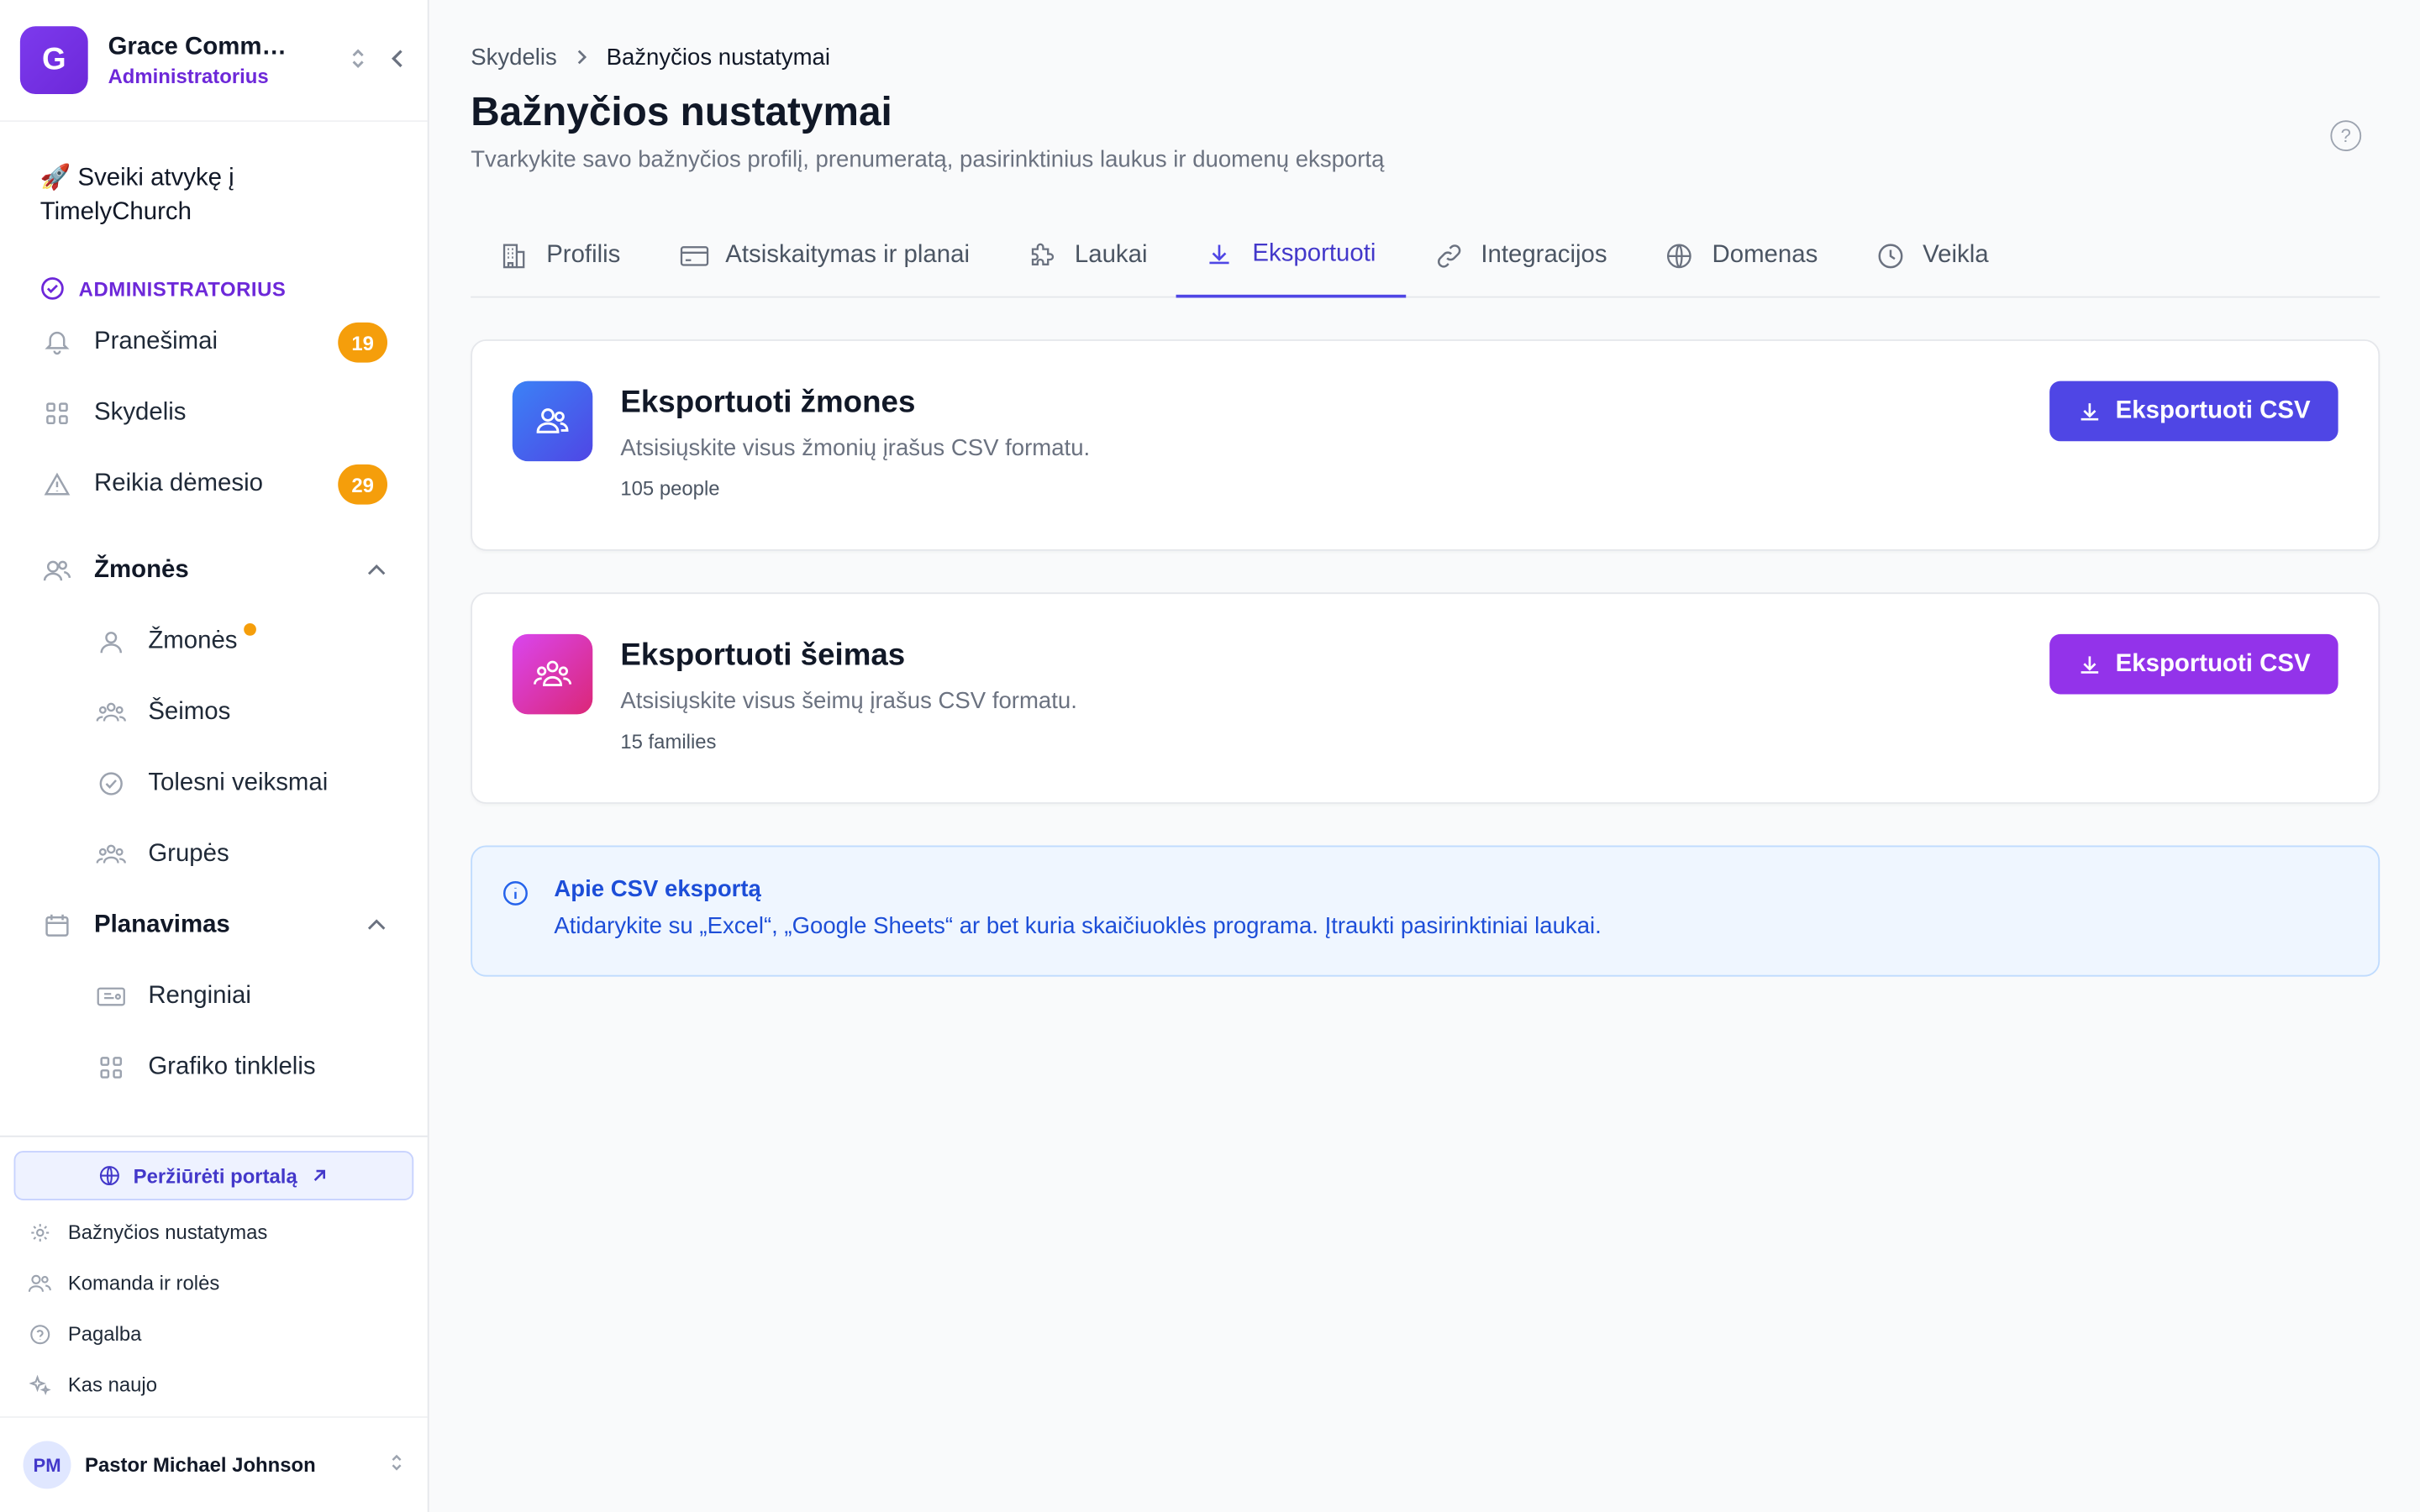 This screenshot has height=1512, width=2420. Describe the element at coordinates (2346, 135) in the screenshot. I see `help-icon: ?` at that location.